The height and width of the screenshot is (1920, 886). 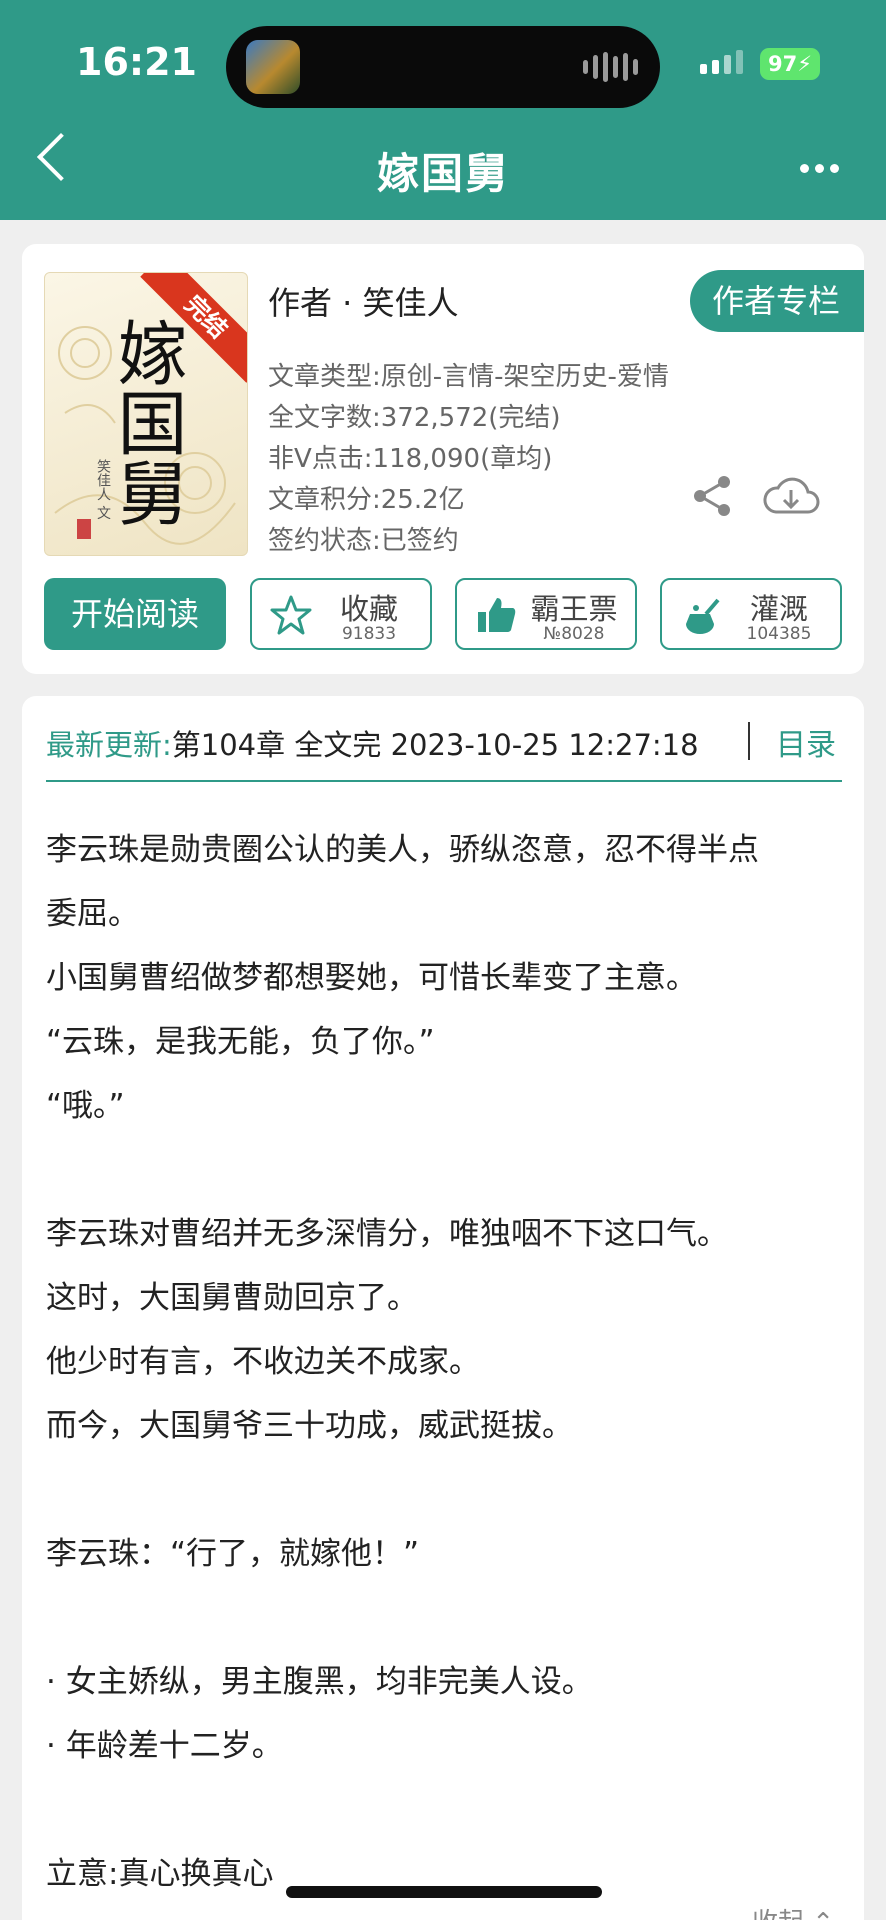 What do you see at coordinates (444, 1892) in the screenshot?
I see `home-indicator` at bounding box center [444, 1892].